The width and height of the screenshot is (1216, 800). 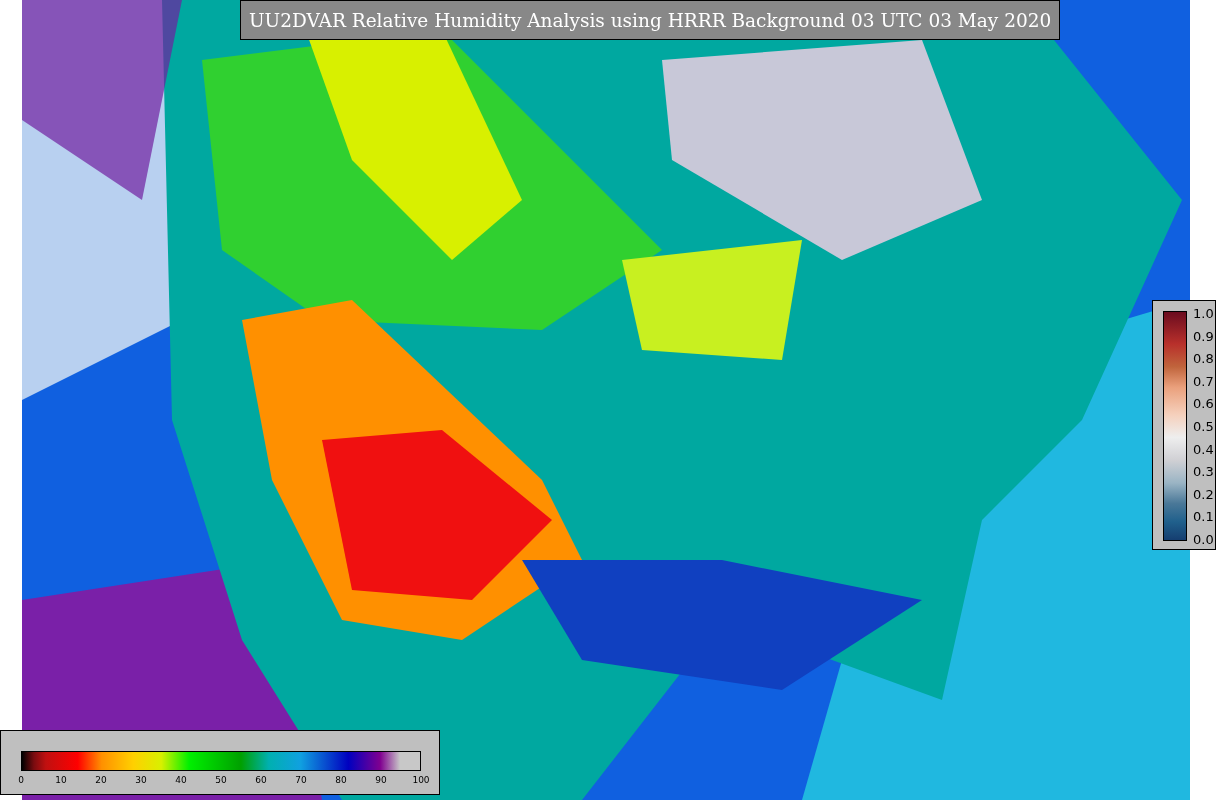 What do you see at coordinates (61, 780) in the screenshot?
I see `colorbar-tick-label: 10` at bounding box center [61, 780].